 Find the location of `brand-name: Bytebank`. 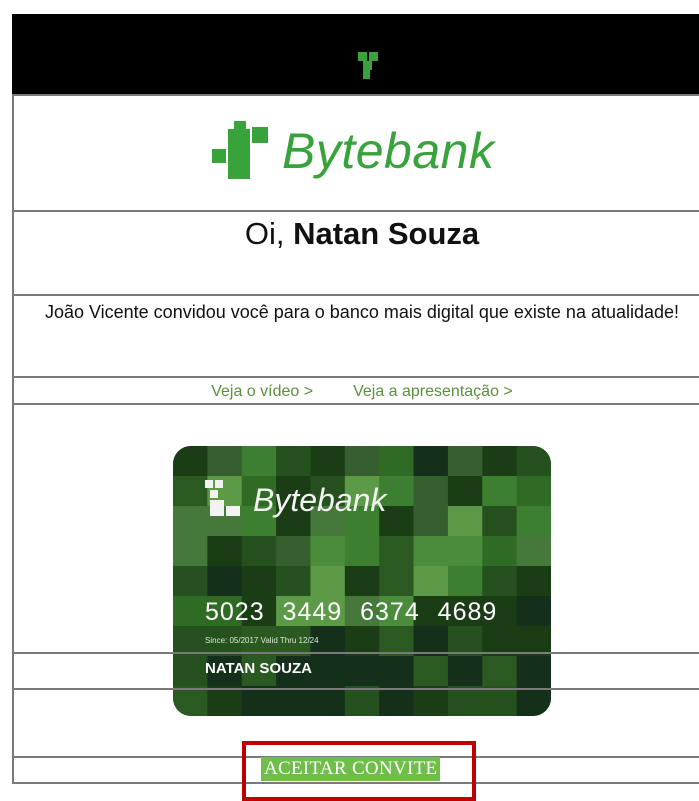

brand-name: Bytebank is located at coordinates (388, 151).